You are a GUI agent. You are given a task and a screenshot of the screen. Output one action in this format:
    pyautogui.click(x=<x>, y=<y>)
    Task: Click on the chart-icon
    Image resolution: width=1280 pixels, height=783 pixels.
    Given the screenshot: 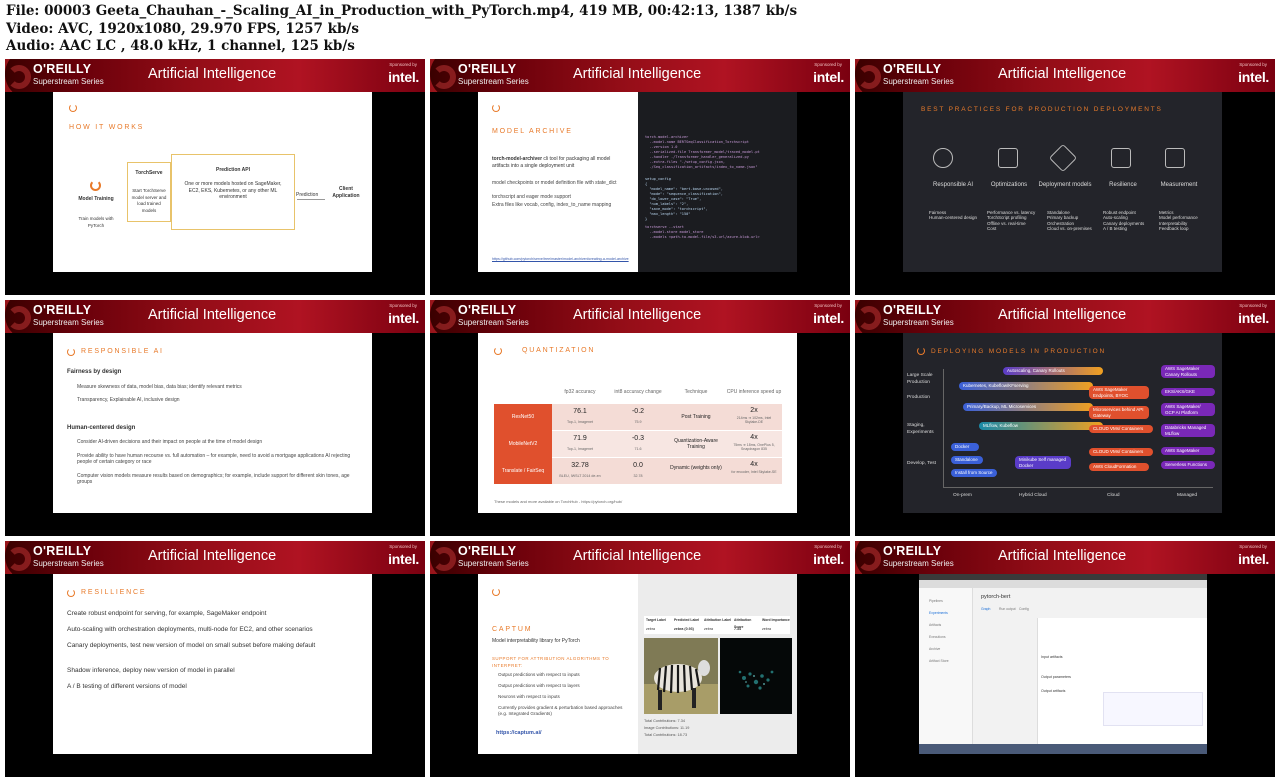 What is the action you would take?
    pyautogui.click(x=1121, y=158)
    